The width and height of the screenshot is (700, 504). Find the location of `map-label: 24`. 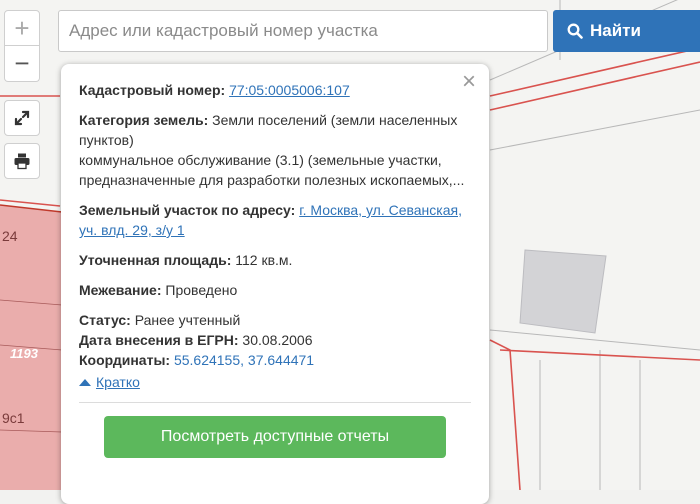

map-label: 24 is located at coordinates (10, 236).